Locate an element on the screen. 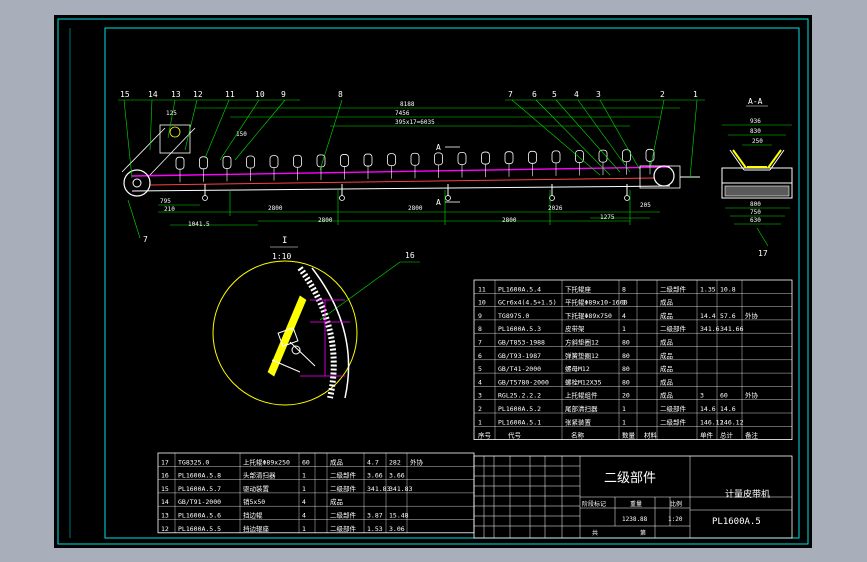  callout-3: 3 is located at coordinates (598, 94).